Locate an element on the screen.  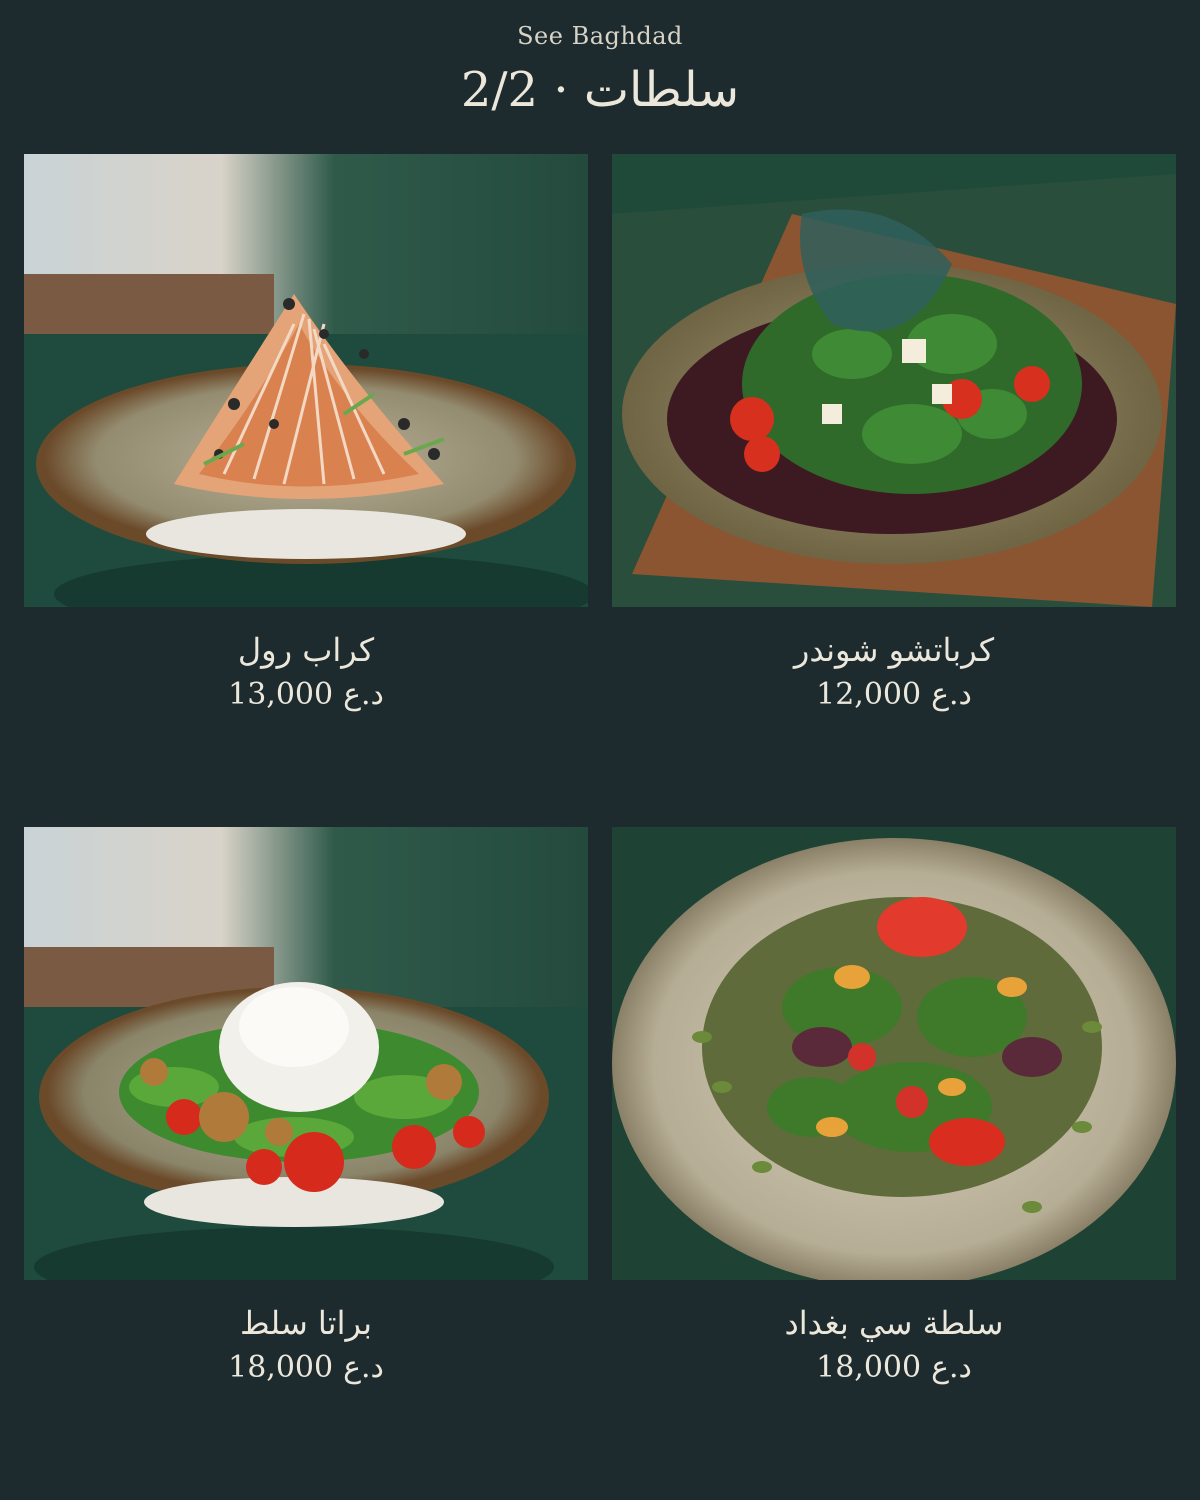
item-name: براتا سلط is located at coordinates (306, 1323).